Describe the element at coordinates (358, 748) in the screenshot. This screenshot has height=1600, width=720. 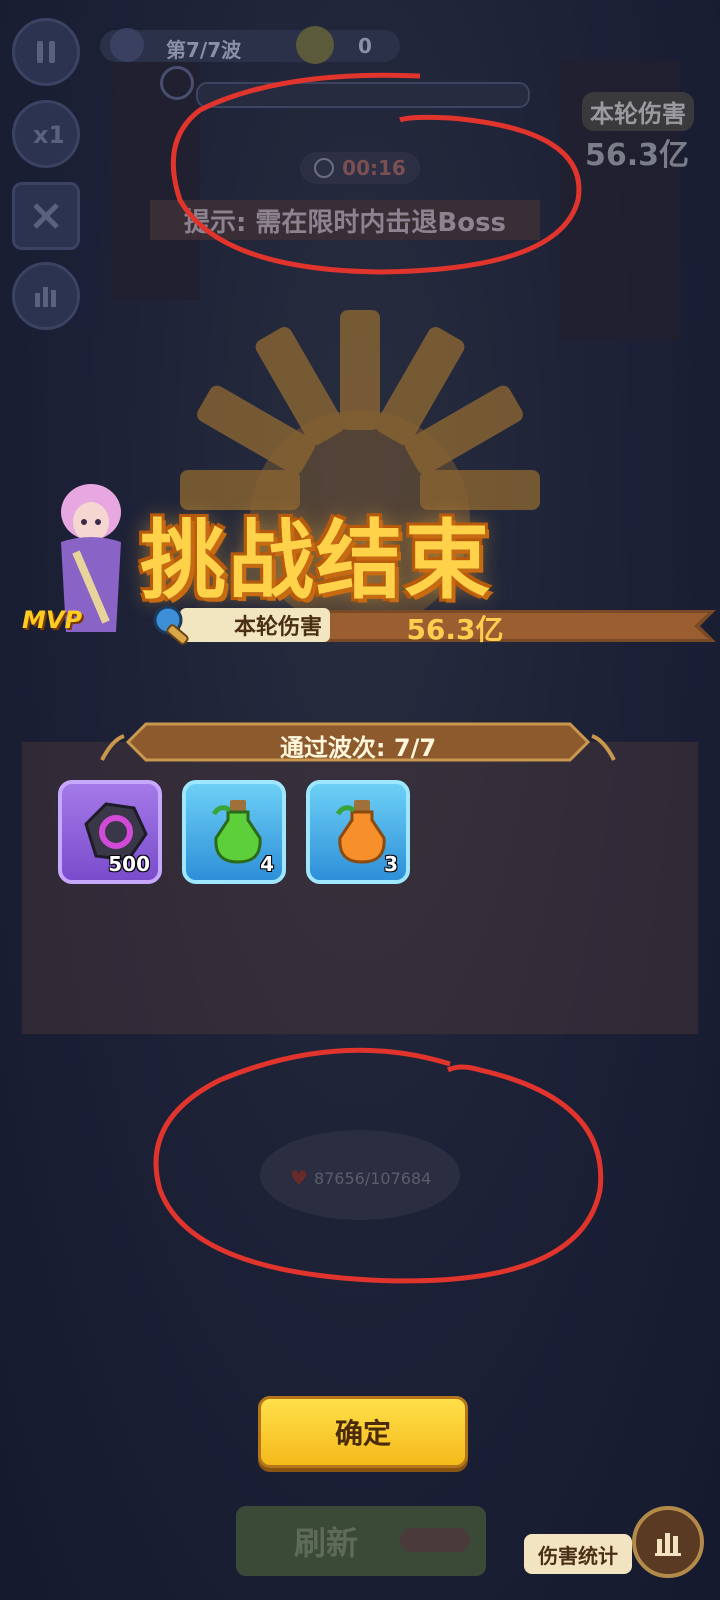
I see `waves-passed-text: 通过波次: 7/7` at that location.